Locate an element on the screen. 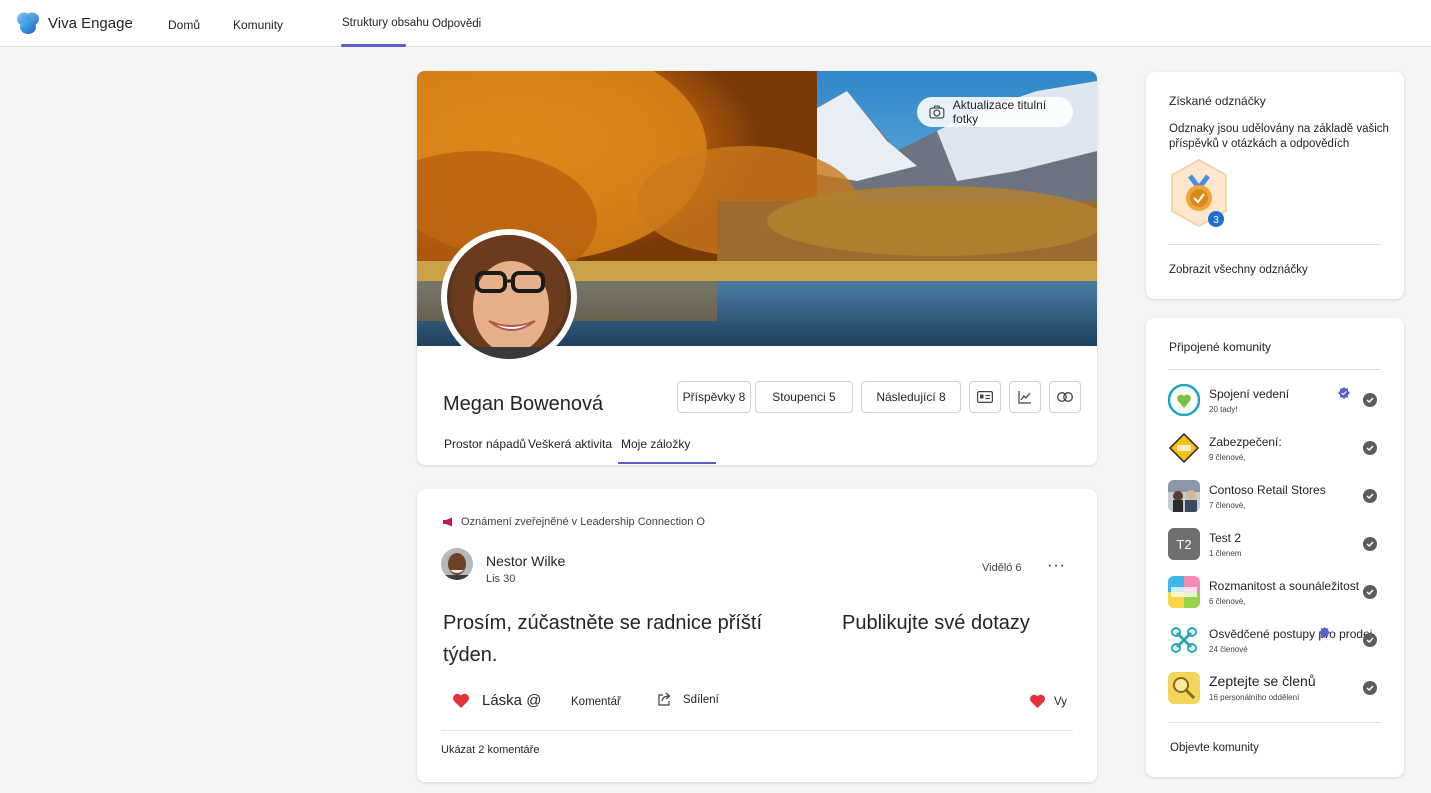 The height and width of the screenshot is (793, 1431). community-members: 1 členem is located at coordinates (1225, 553).